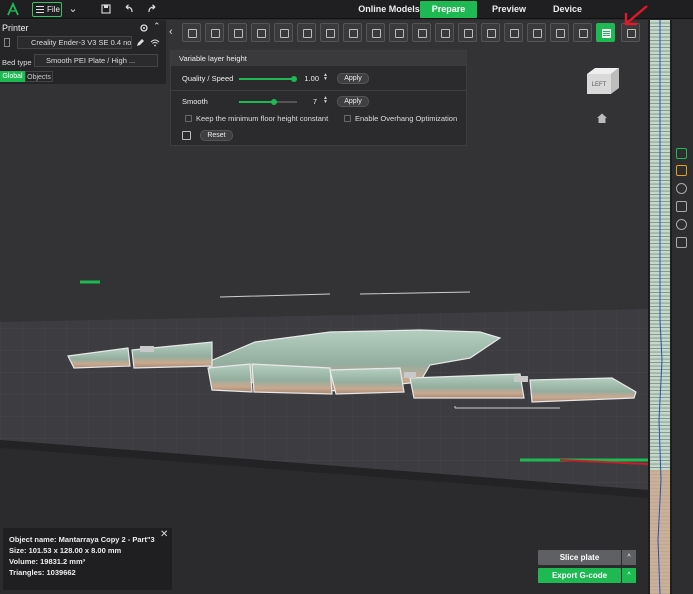 This screenshot has width=693, height=594. Describe the element at coordinates (421, 32) in the screenshot. I see `boolean-tool` at that location.